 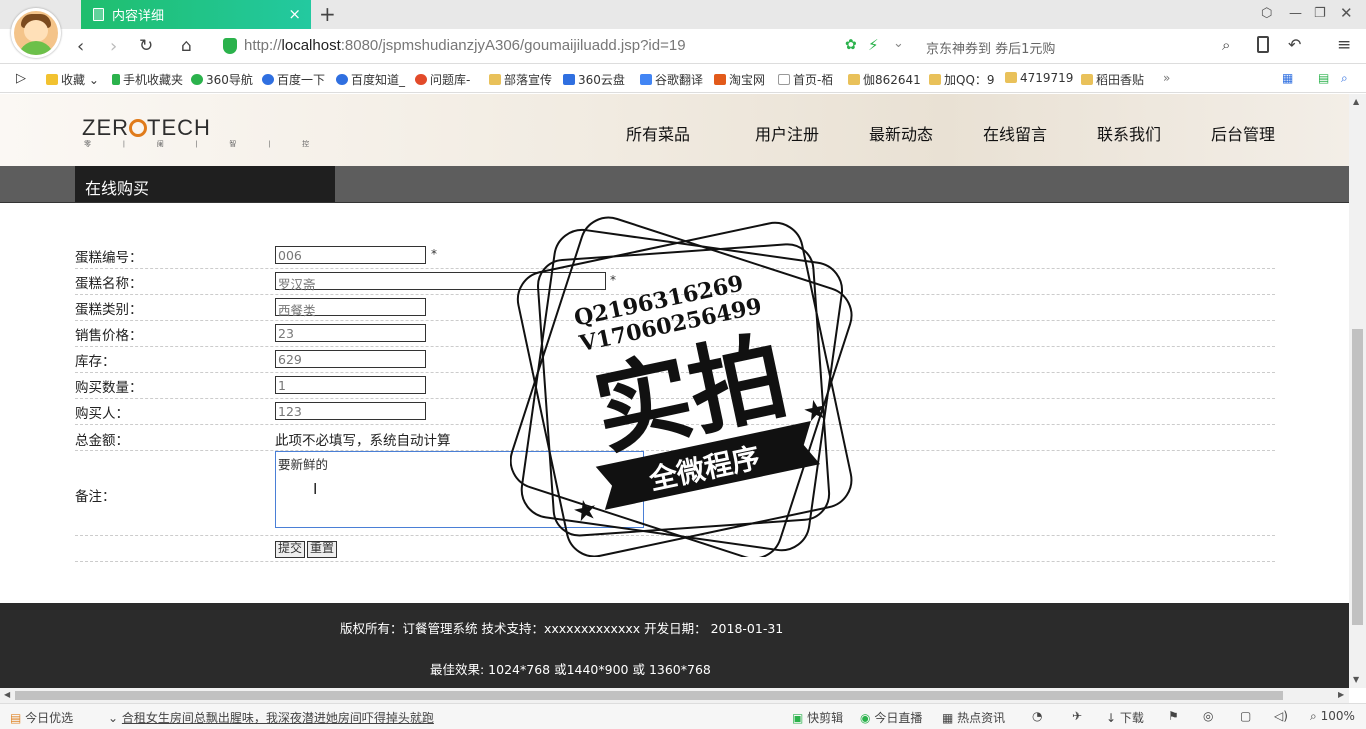 What do you see at coordinates (851, 45) in the screenshot?
I see `ie-mode-icon: ✿` at bounding box center [851, 45].